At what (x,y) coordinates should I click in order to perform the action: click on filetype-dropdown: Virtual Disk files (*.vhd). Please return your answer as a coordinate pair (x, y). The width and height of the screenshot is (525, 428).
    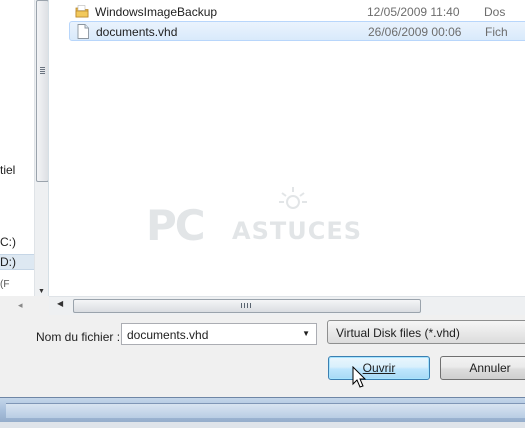
    Looking at the image, I should click on (426, 332).